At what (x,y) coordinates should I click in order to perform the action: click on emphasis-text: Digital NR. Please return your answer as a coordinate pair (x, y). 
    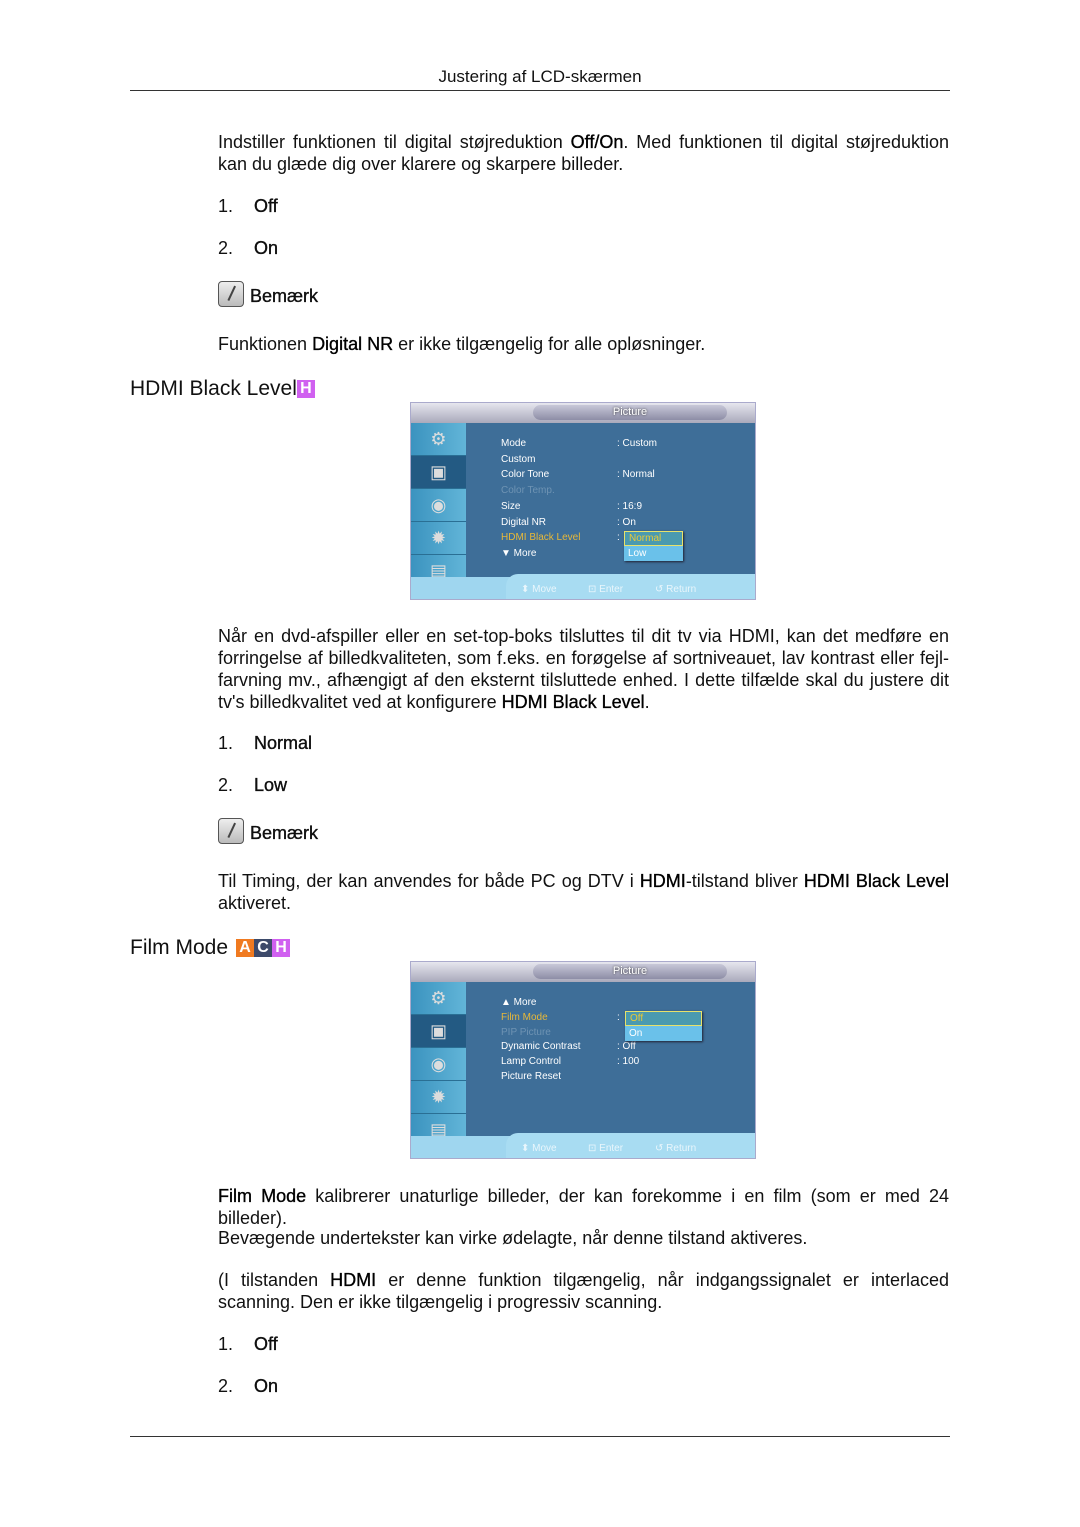
    Looking at the image, I should click on (353, 344).